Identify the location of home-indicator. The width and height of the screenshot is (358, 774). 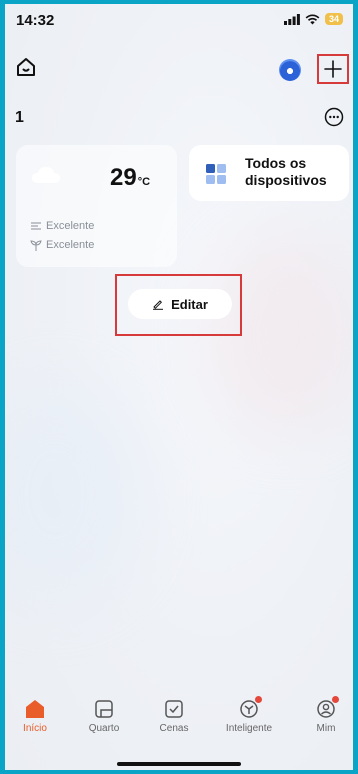
(179, 764).